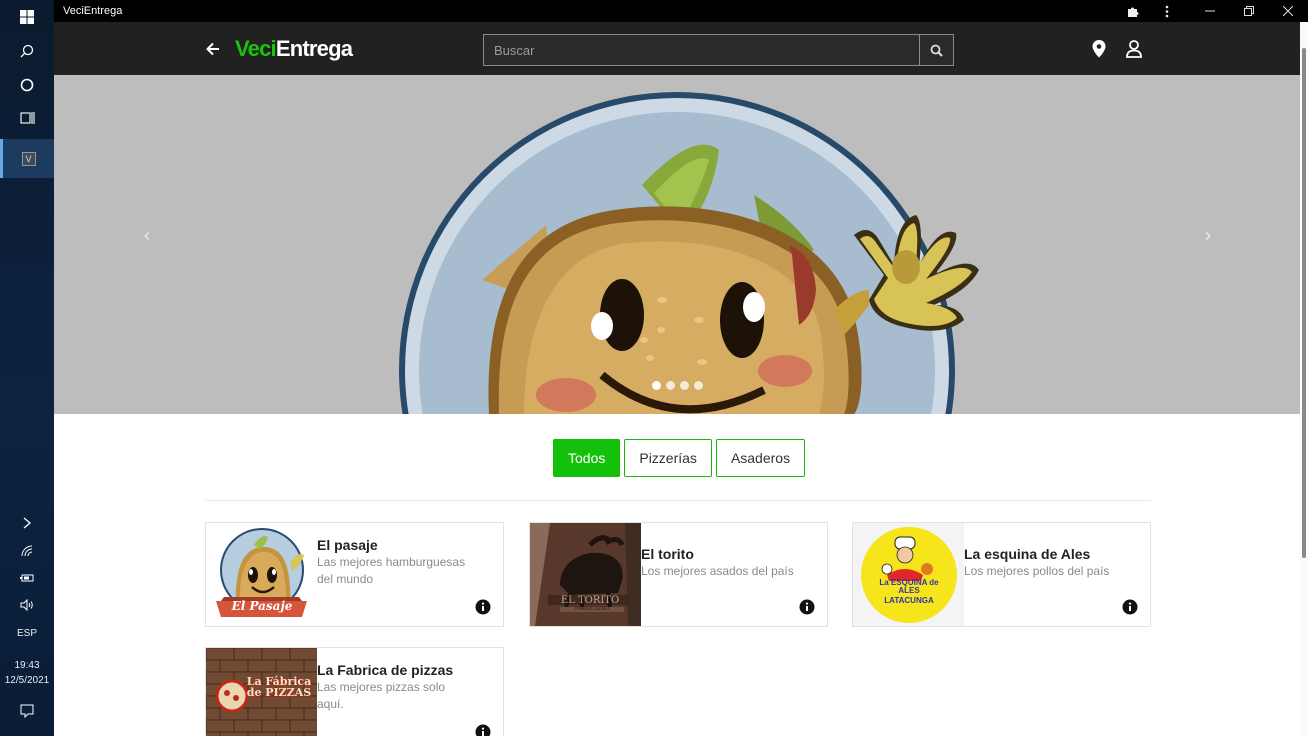  What do you see at coordinates (590, 600) in the screenshot?
I see `logo-caption: EL TORITO` at bounding box center [590, 600].